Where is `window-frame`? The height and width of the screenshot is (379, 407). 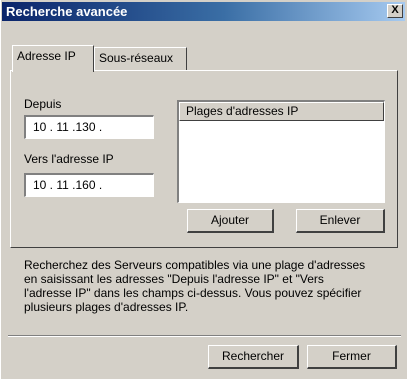
window-frame is located at coordinates (1, 189).